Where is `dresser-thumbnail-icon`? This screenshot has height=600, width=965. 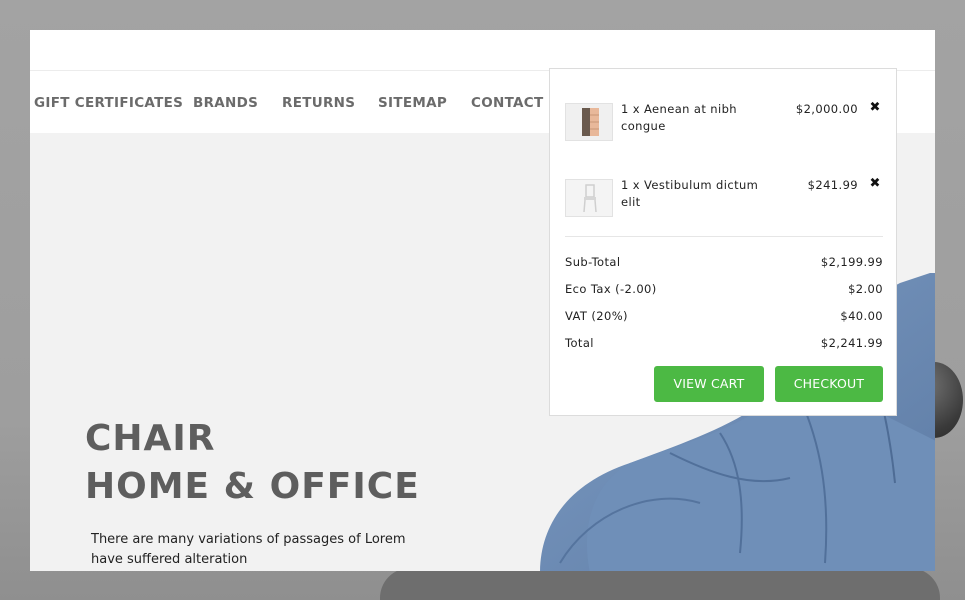 dresser-thumbnail-icon is located at coordinates (589, 122).